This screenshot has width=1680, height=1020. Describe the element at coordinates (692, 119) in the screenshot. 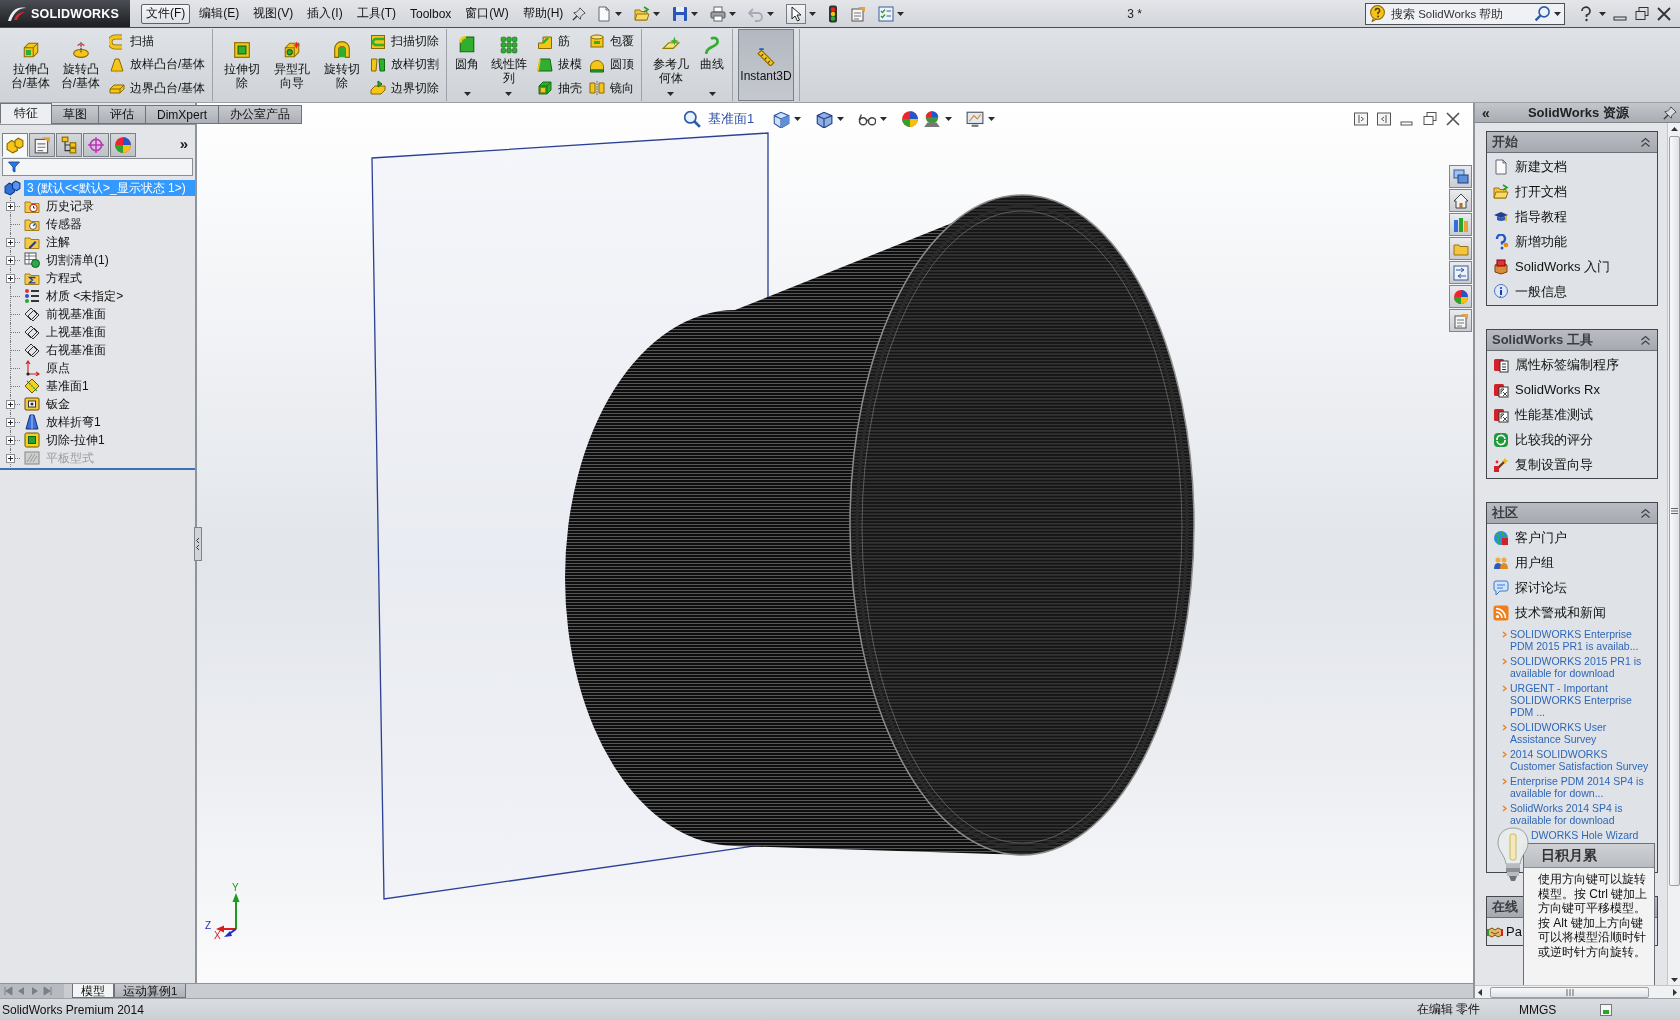

I see `magnifier-icon` at that location.